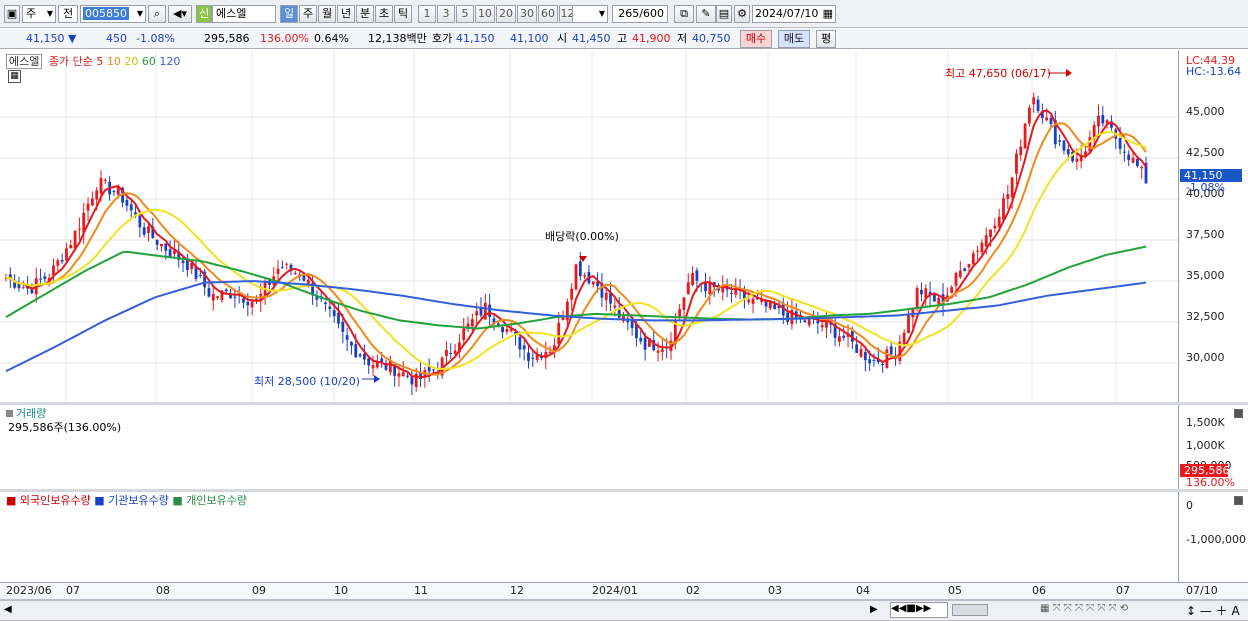 This screenshot has width=1248, height=621. I want to click on grid-toggle-icon: ▦, so click(14, 76).